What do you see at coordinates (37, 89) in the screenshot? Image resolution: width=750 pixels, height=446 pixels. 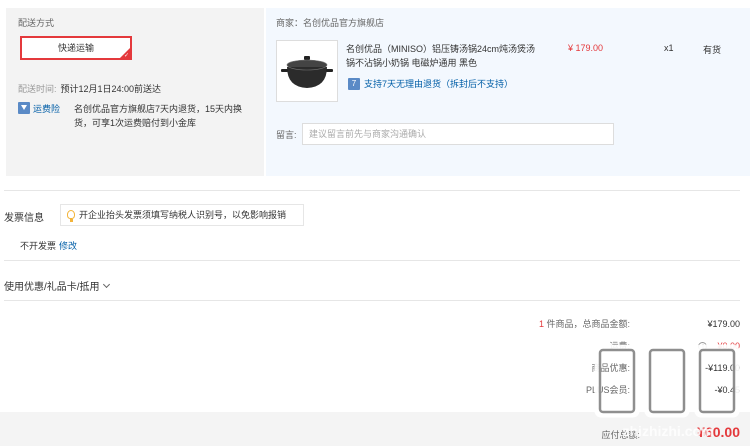 I see `delivery-time-label: 配送时间:` at bounding box center [37, 89].